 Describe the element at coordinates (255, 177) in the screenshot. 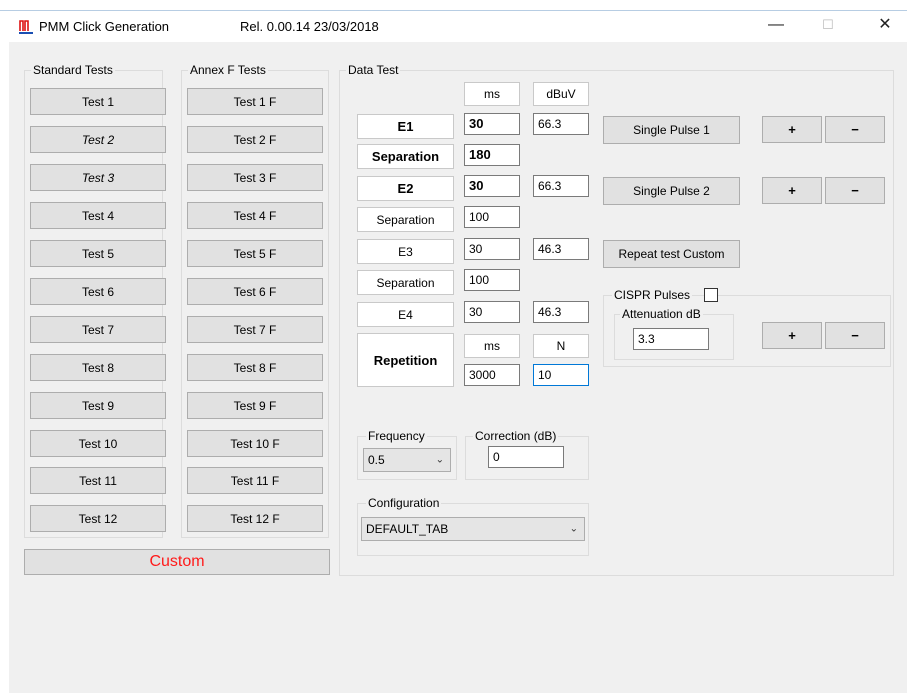

I see `test-3f-button: Test 3 F` at that location.